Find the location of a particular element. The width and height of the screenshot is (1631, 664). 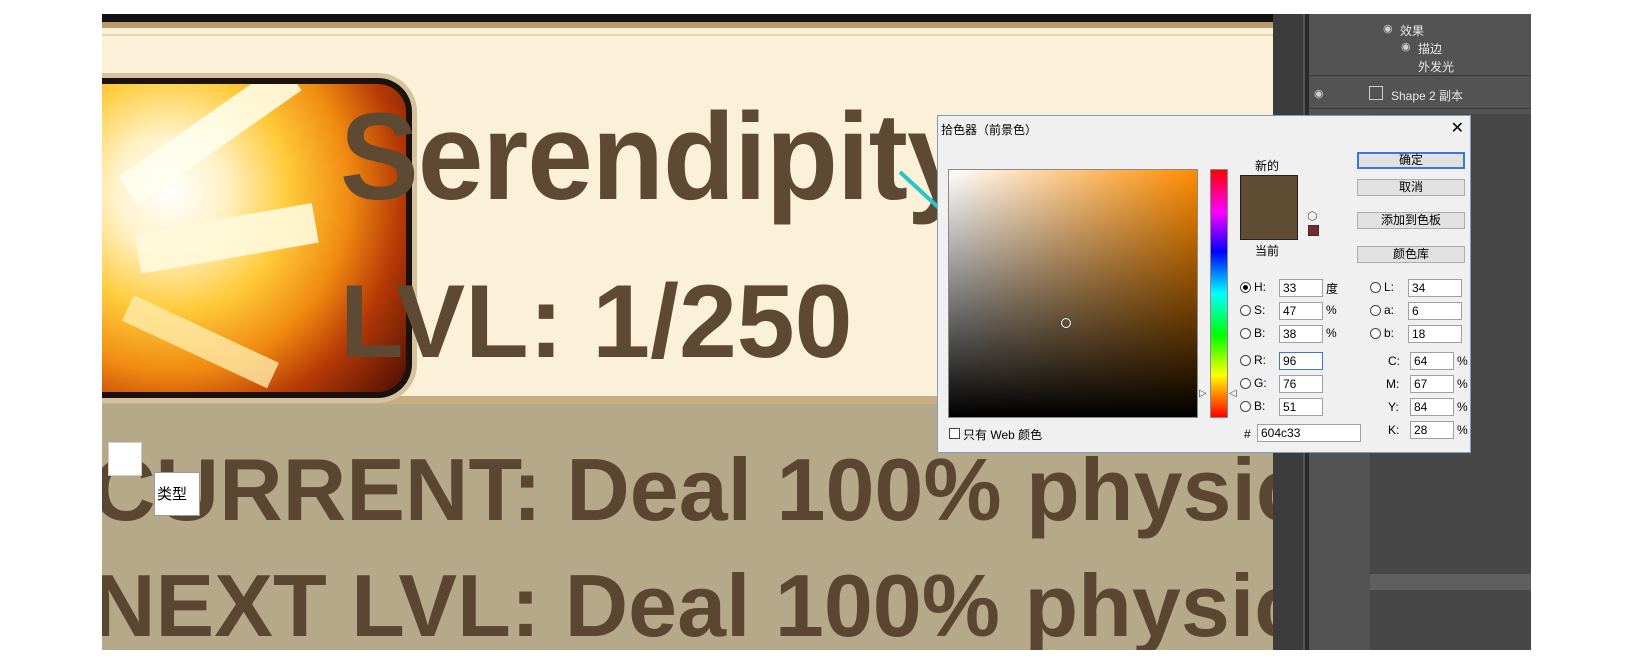

radio-brightness is located at coordinates (1245, 333).